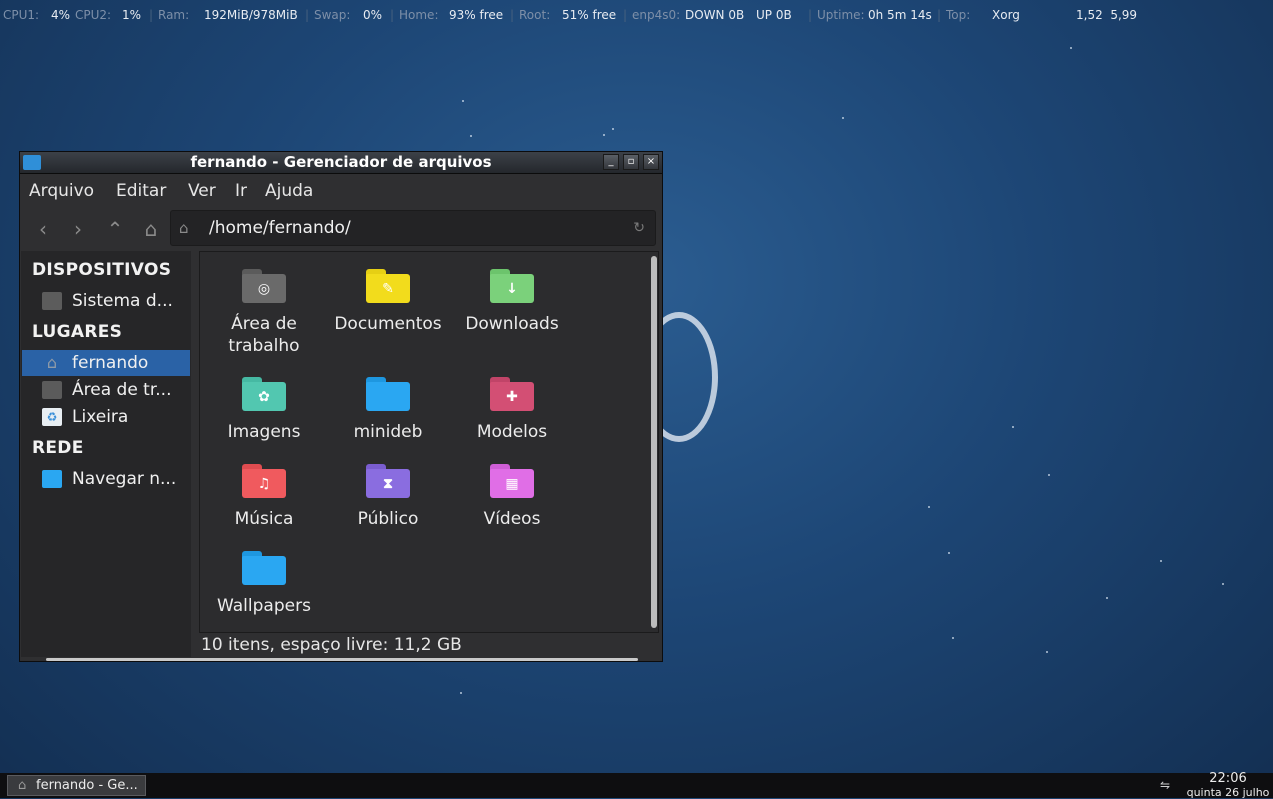 This screenshot has width=1273, height=799. What do you see at coordinates (102, 270) in the screenshot?
I see `sidebar-header-devices: DISPOSITIVOS` at bounding box center [102, 270].